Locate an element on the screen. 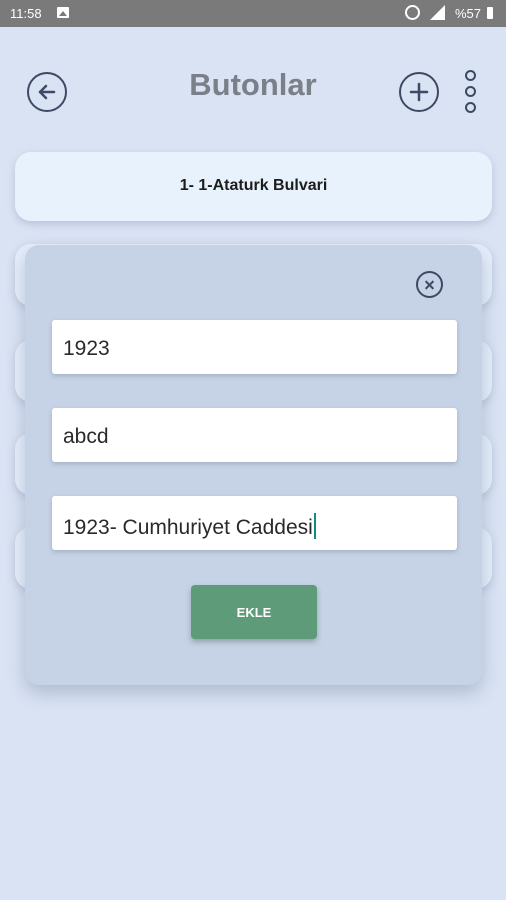  add-button is located at coordinates (419, 92).